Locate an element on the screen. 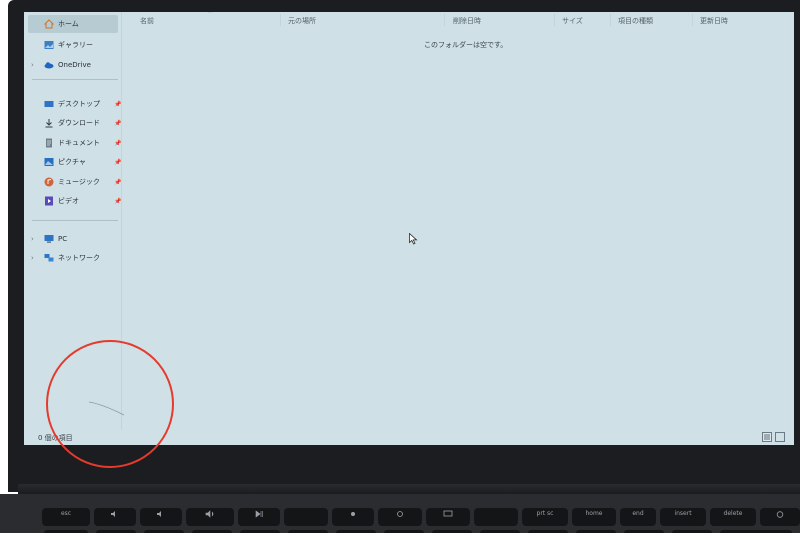 This screenshot has height=533, width=800. nav-item-desktop: デスクトップ 📌 is located at coordinates (75, 104).